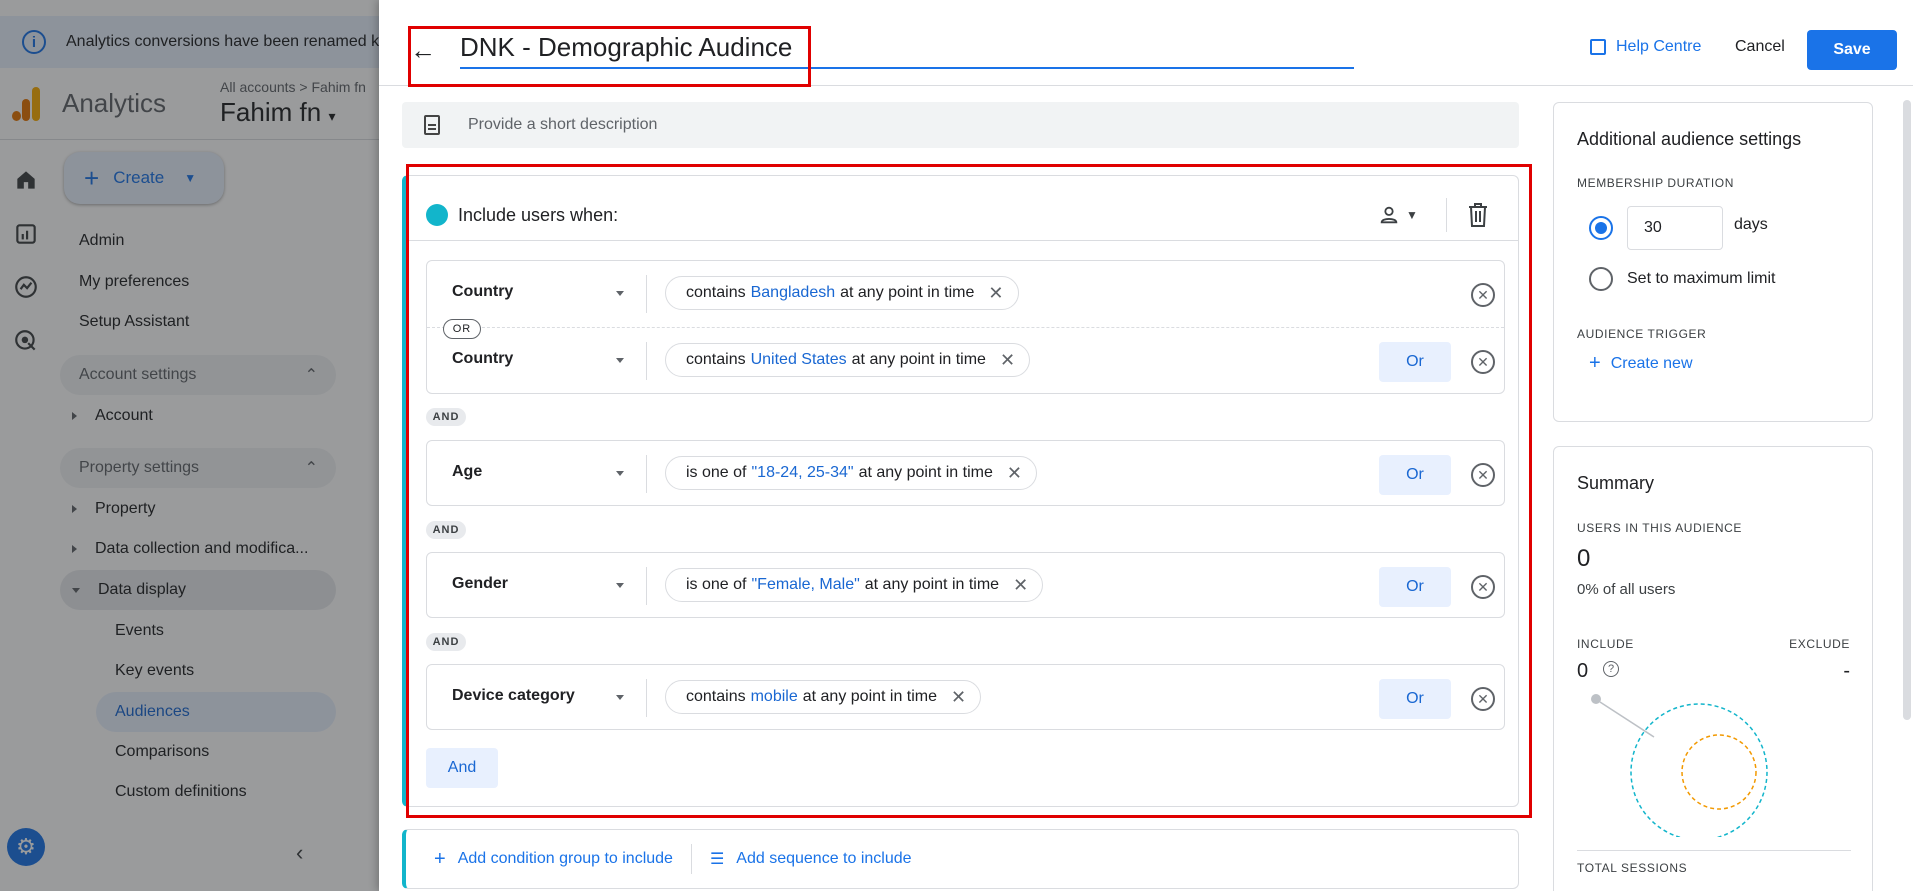  I want to click on venn-point, so click(1596, 699).